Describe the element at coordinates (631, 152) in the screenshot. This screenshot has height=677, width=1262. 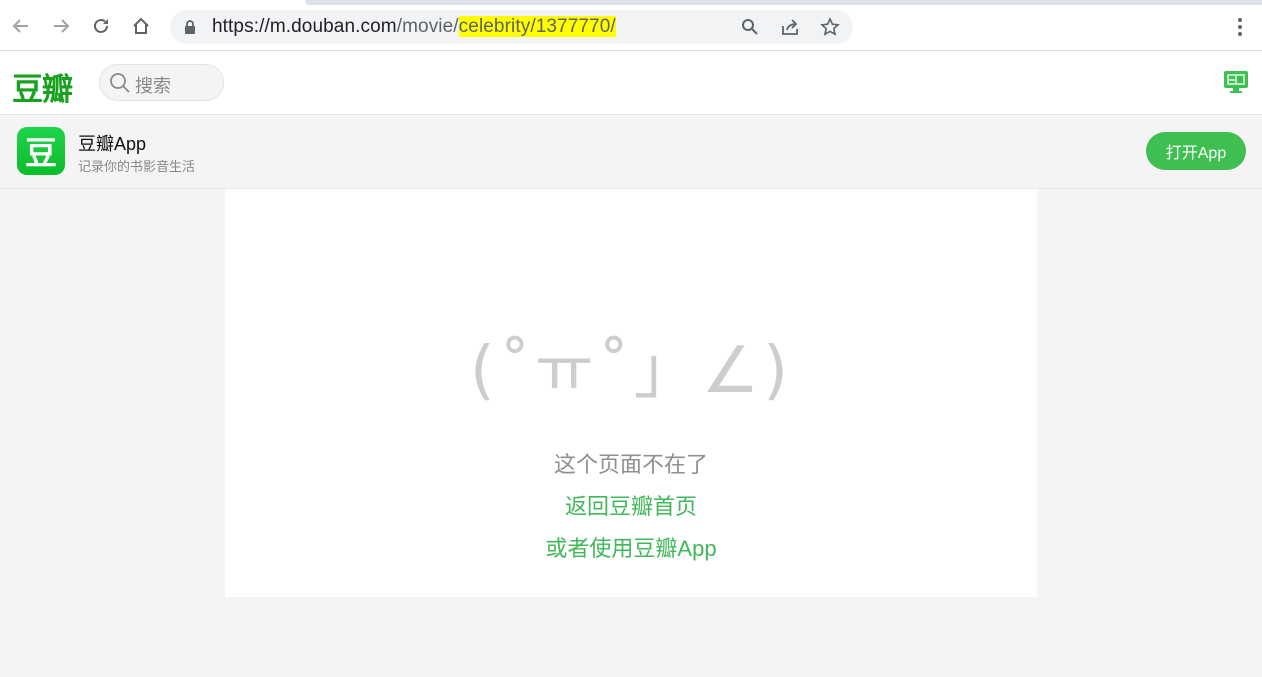
I see `app-download-banner: 豆 豆瓣App 记录你的书影音生活 打开App` at that location.